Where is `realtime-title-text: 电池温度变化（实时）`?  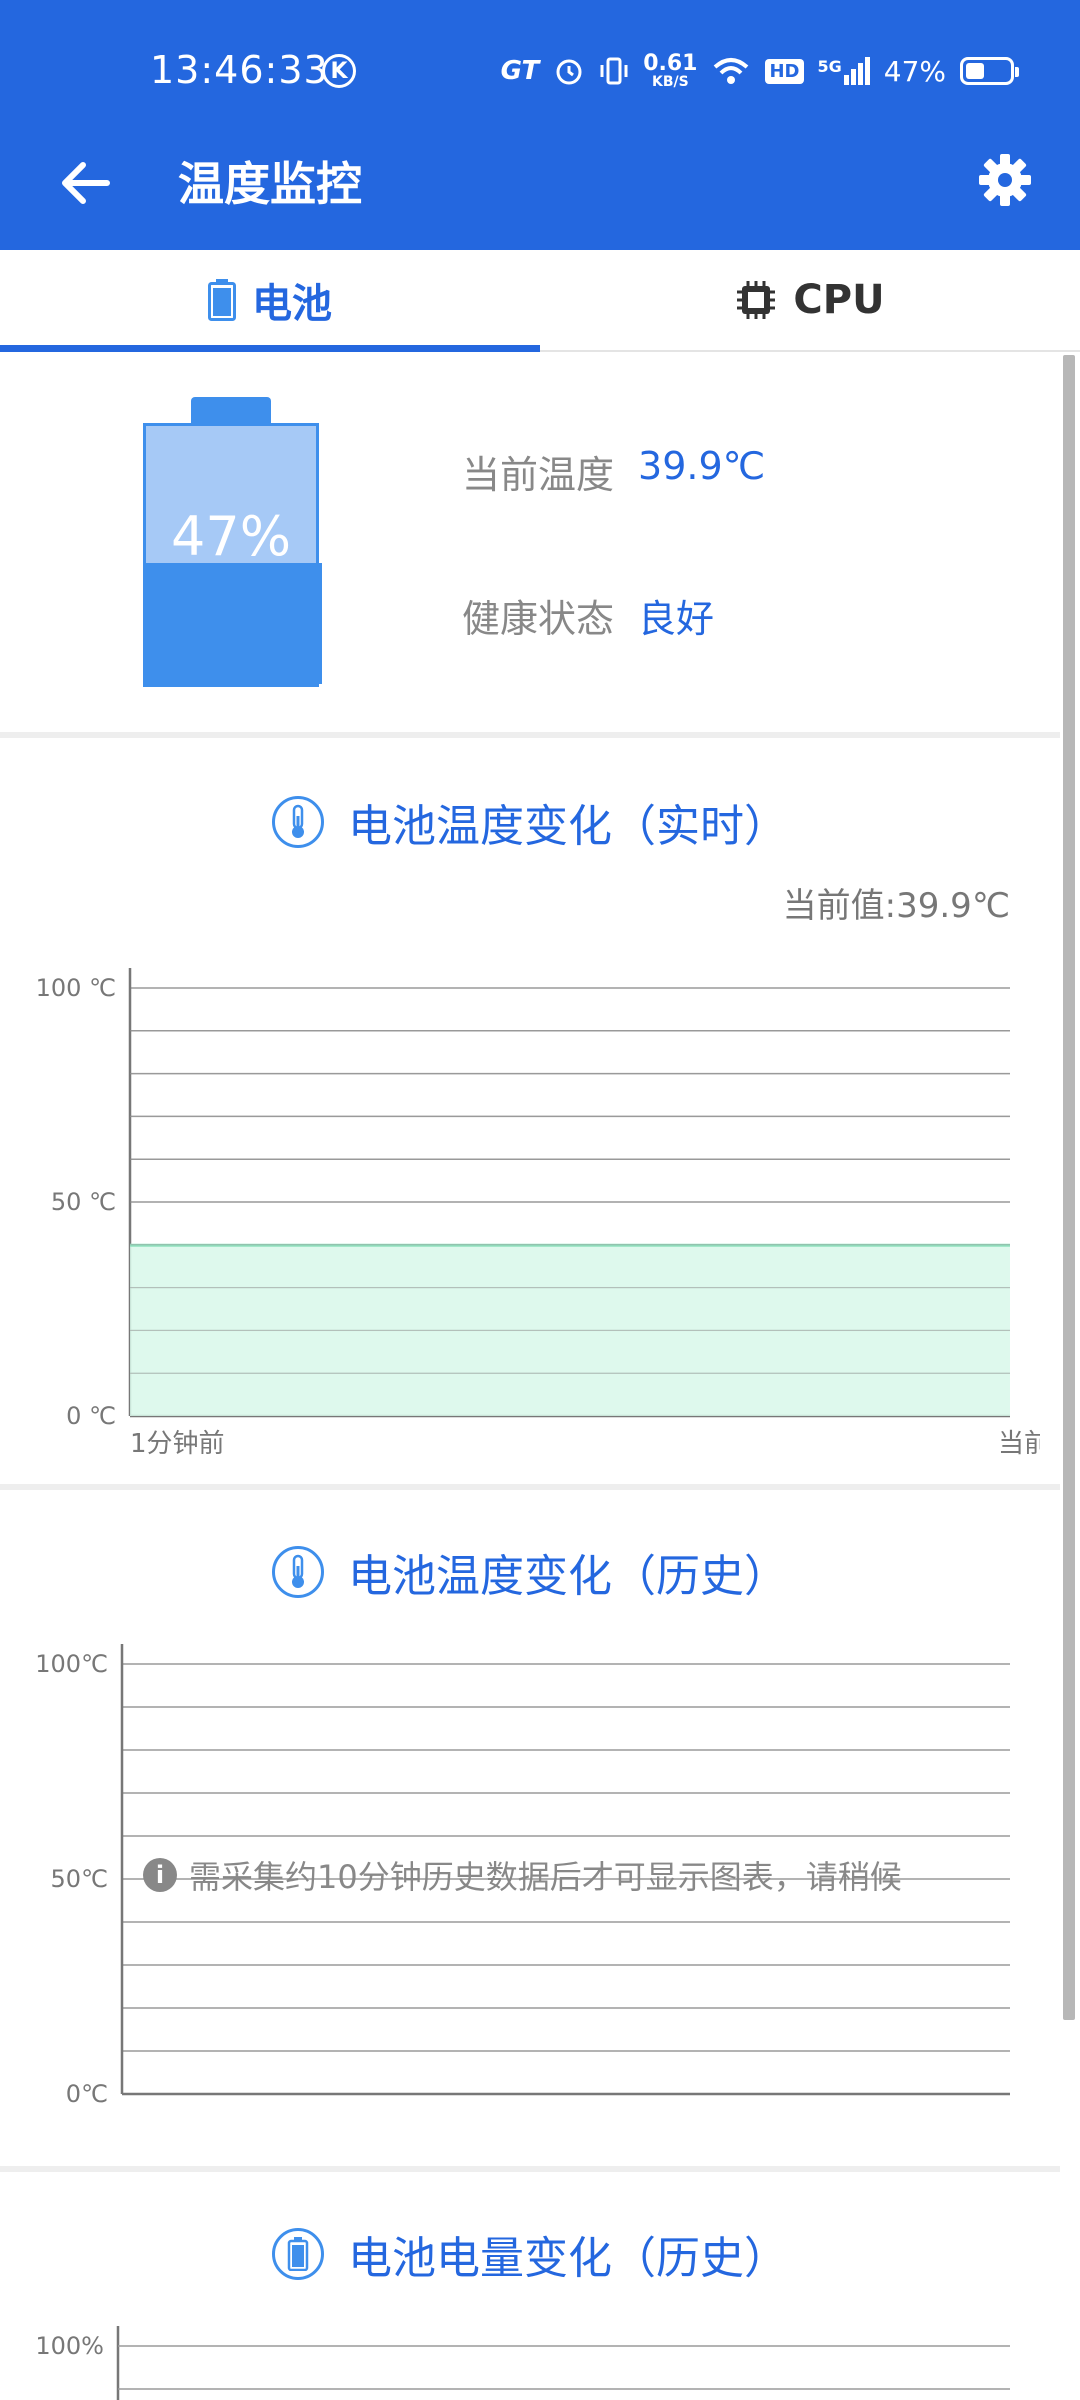
realtime-title-text: 电池温度变化（实时） is located at coordinates (568, 826).